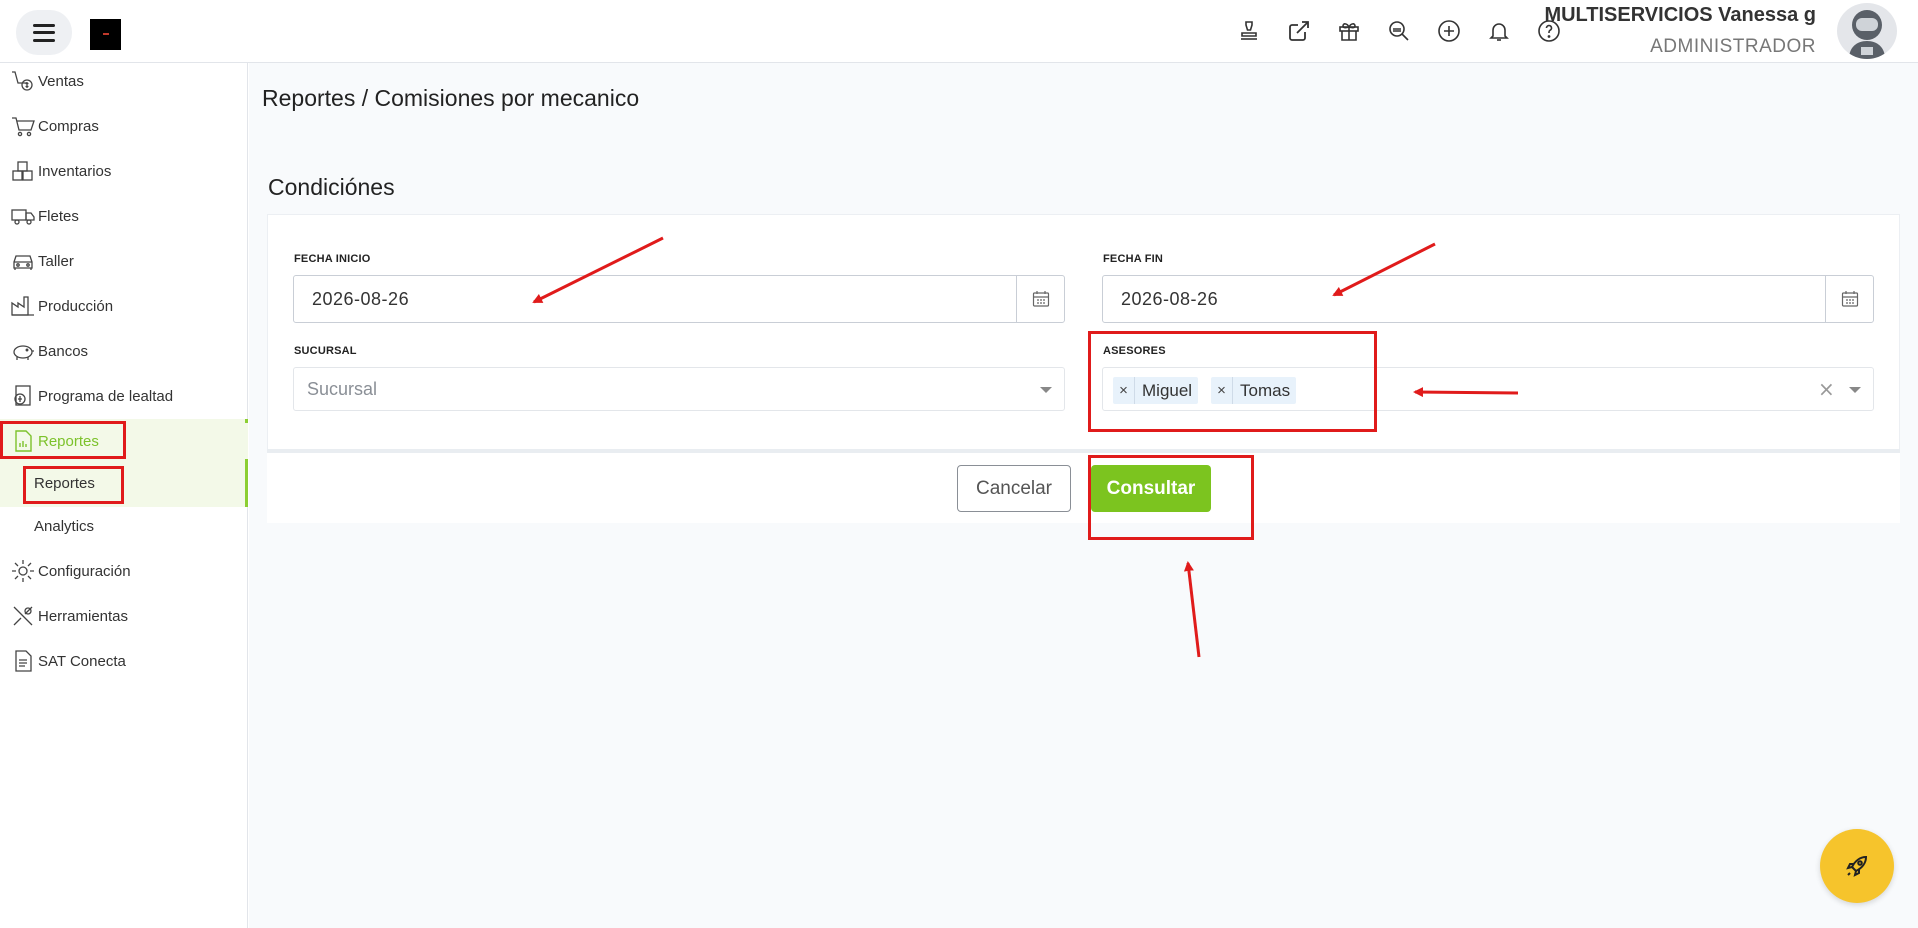 The height and width of the screenshot is (928, 1918). What do you see at coordinates (124, 81) in the screenshot?
I see `sidebar-item-ventas: Ventas` at bounding box center [124, 81].